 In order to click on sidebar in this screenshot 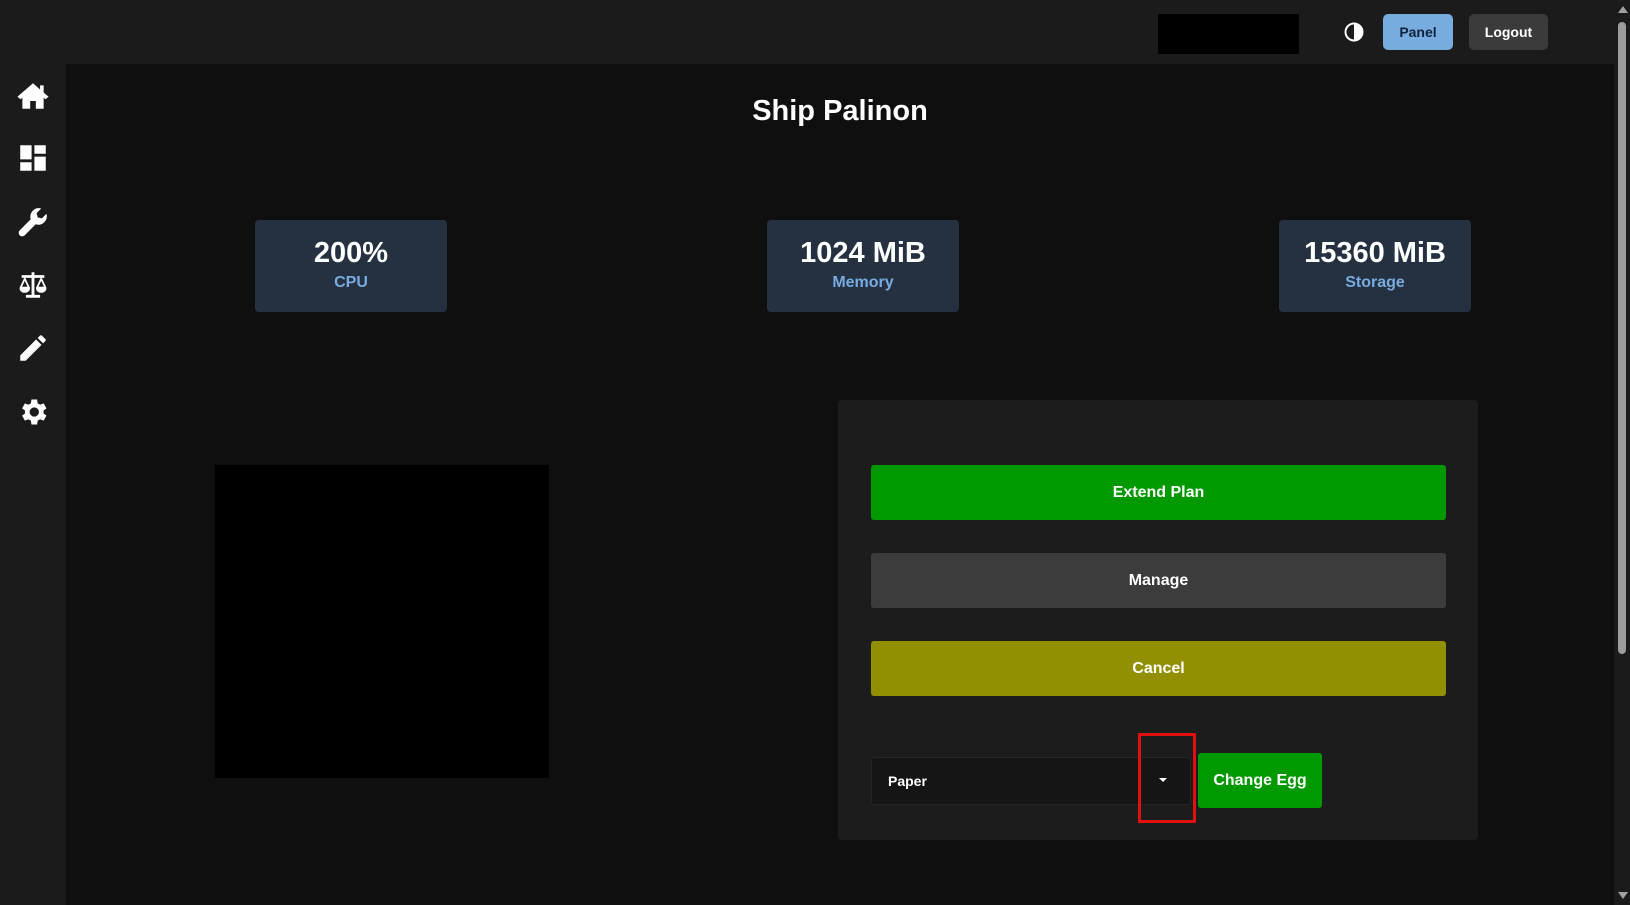, I will do `click(33, 484)`.